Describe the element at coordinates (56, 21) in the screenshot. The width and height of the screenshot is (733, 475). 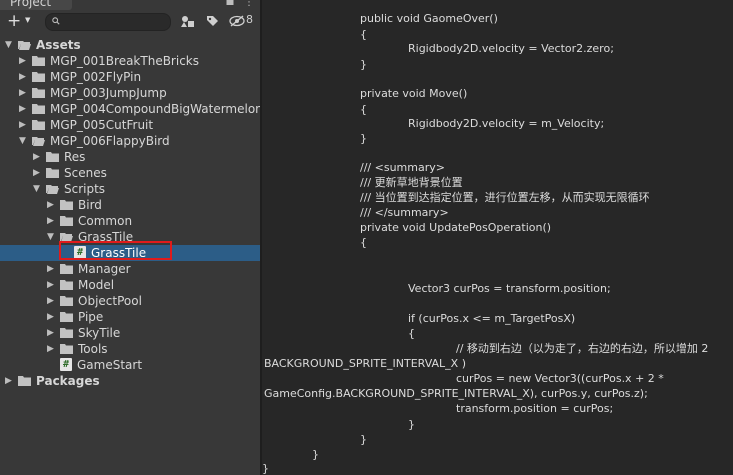
I see `search-icon` at that location.